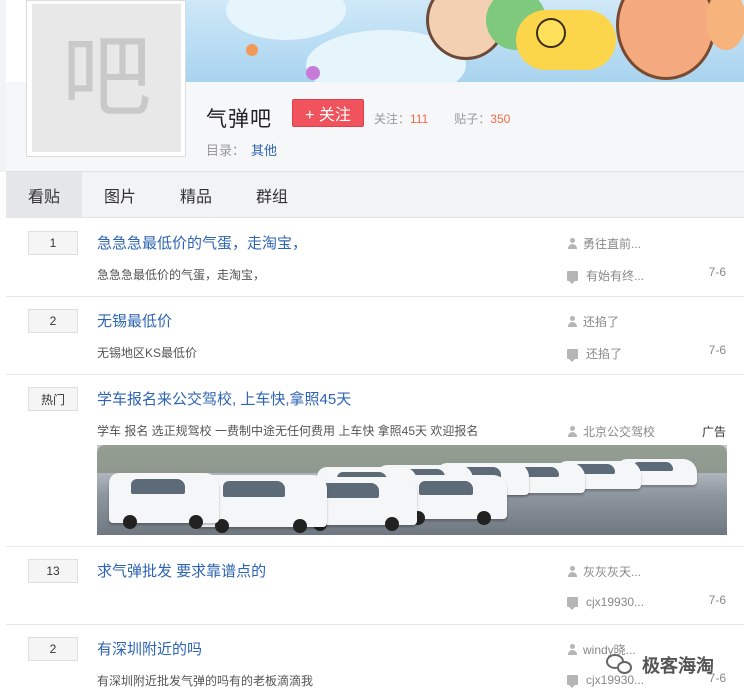  I want to click on forum-catalog: 目录： 其他, so click(241, 149).